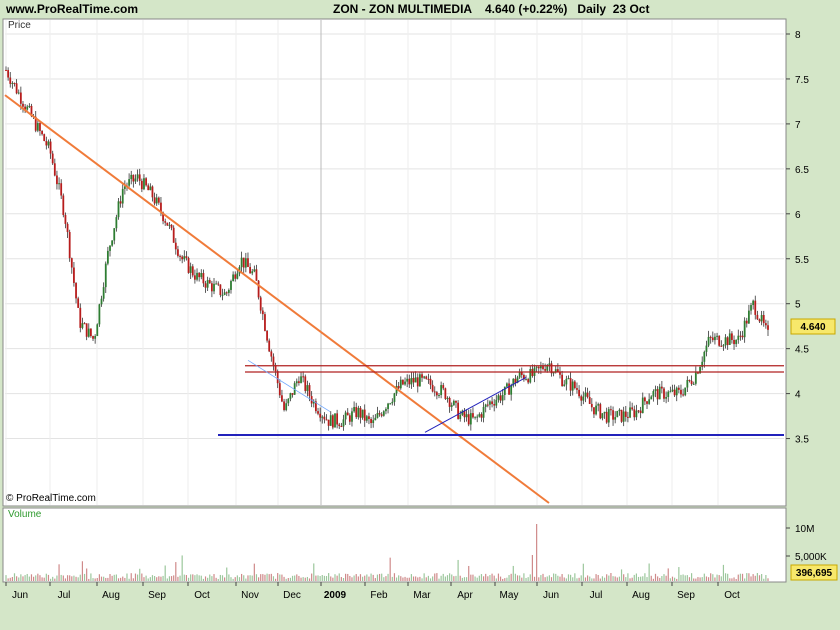 The height and width of the screenshot is (630, 840). Describe the element at coordinates (509, 595) in the screenshot. I see `x-tick-label: May` at that location.